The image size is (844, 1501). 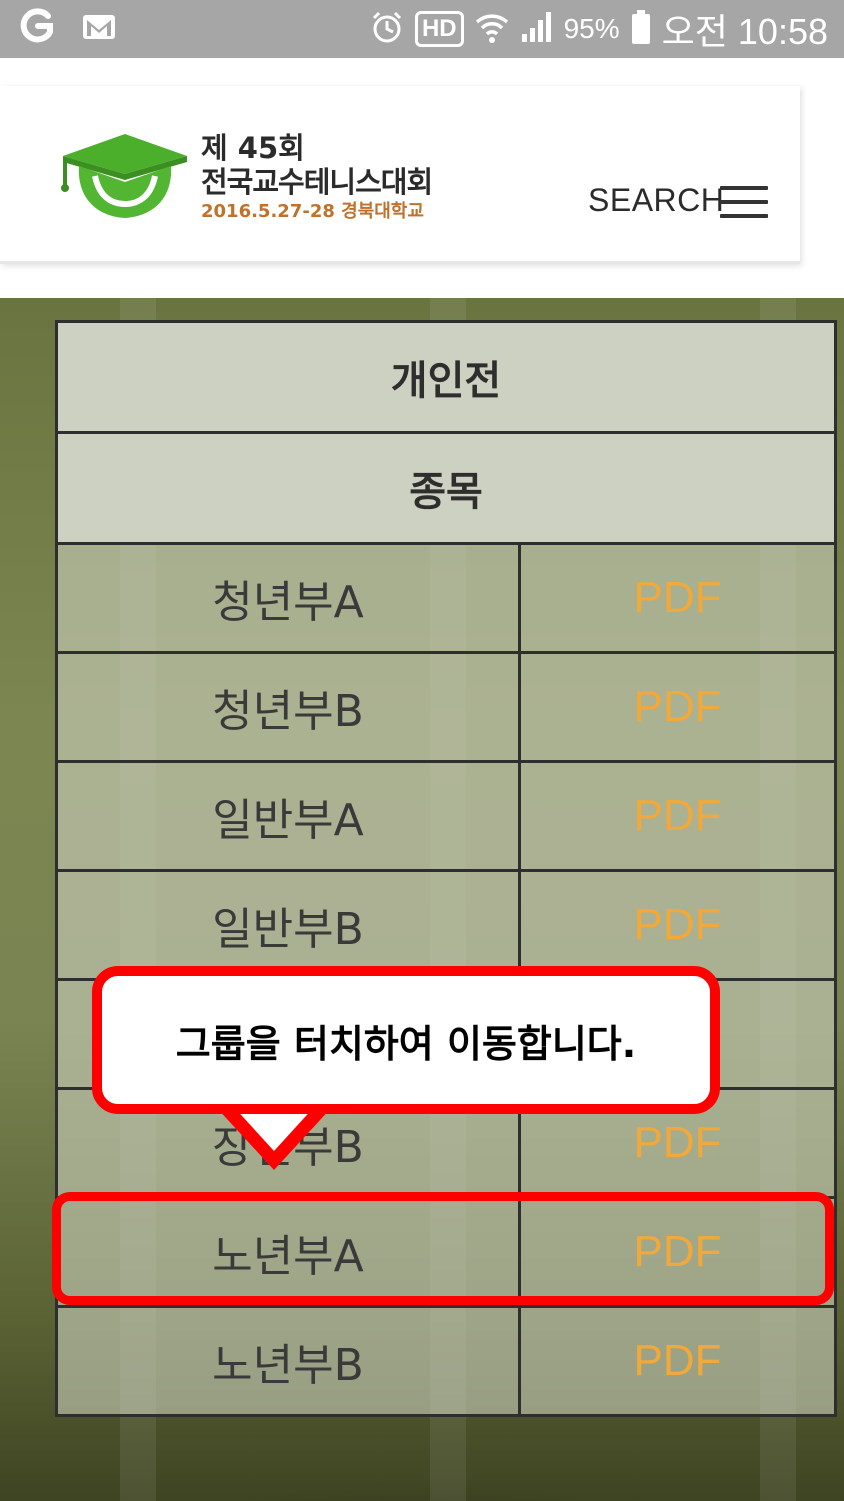 What do you see at coordinates (289, 1361) in the screenshot?
I see `division-name: 노년부B` at bounding box center [289, 1361].